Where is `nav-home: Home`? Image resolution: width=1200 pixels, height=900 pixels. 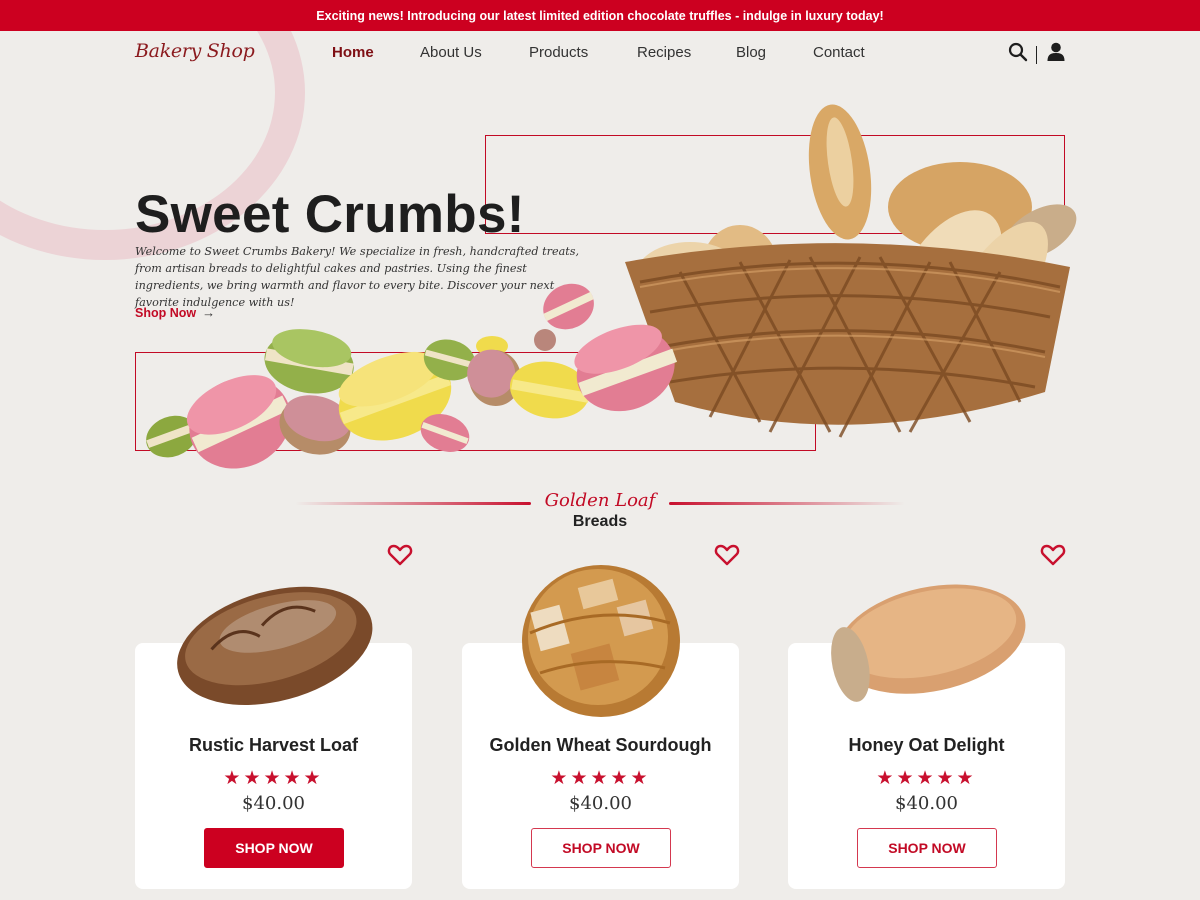
nav-home: Home is located at coordinates (353, 52).